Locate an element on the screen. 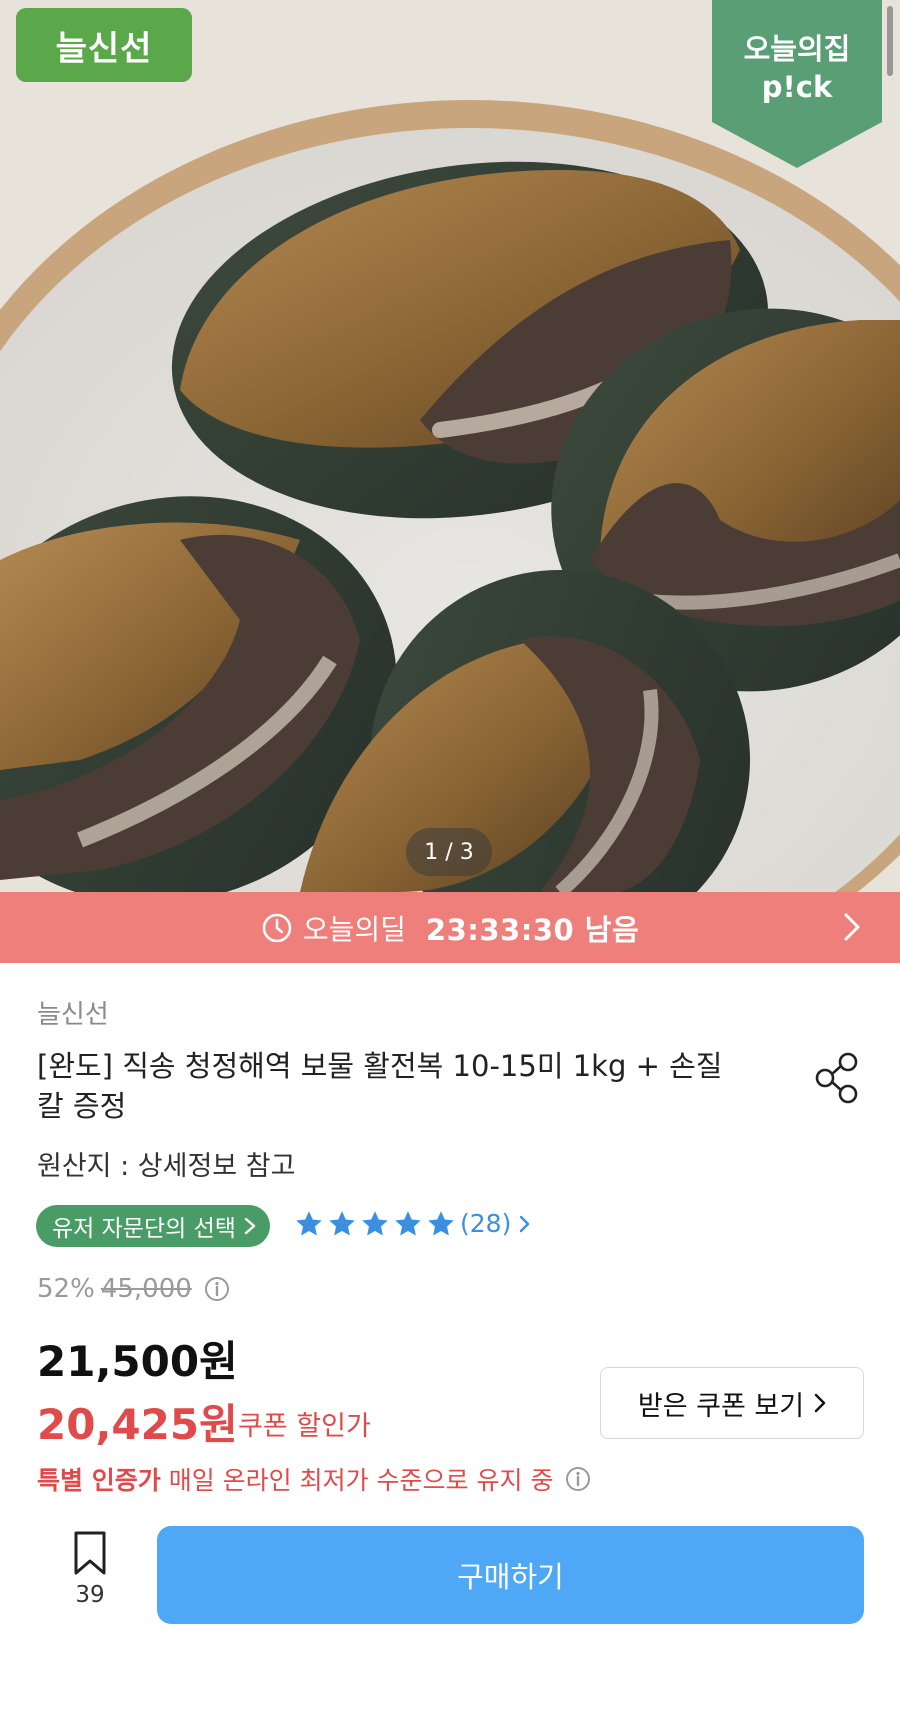  original-price: 45,000 is located at coordinates (146, 1289).